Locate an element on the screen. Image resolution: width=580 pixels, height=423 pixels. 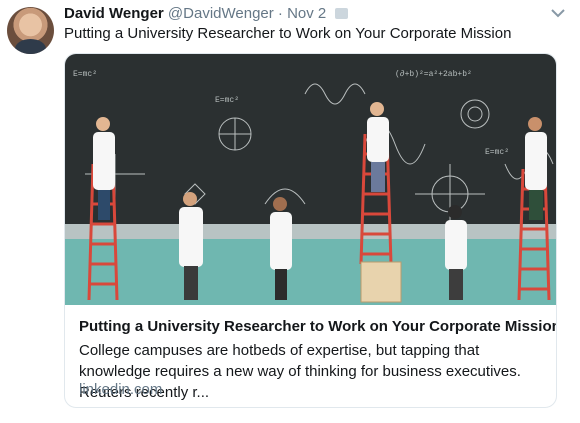
tweet-header: David Wenger @DavidWenger · Nov 2 is located at coordinates (206, 14).